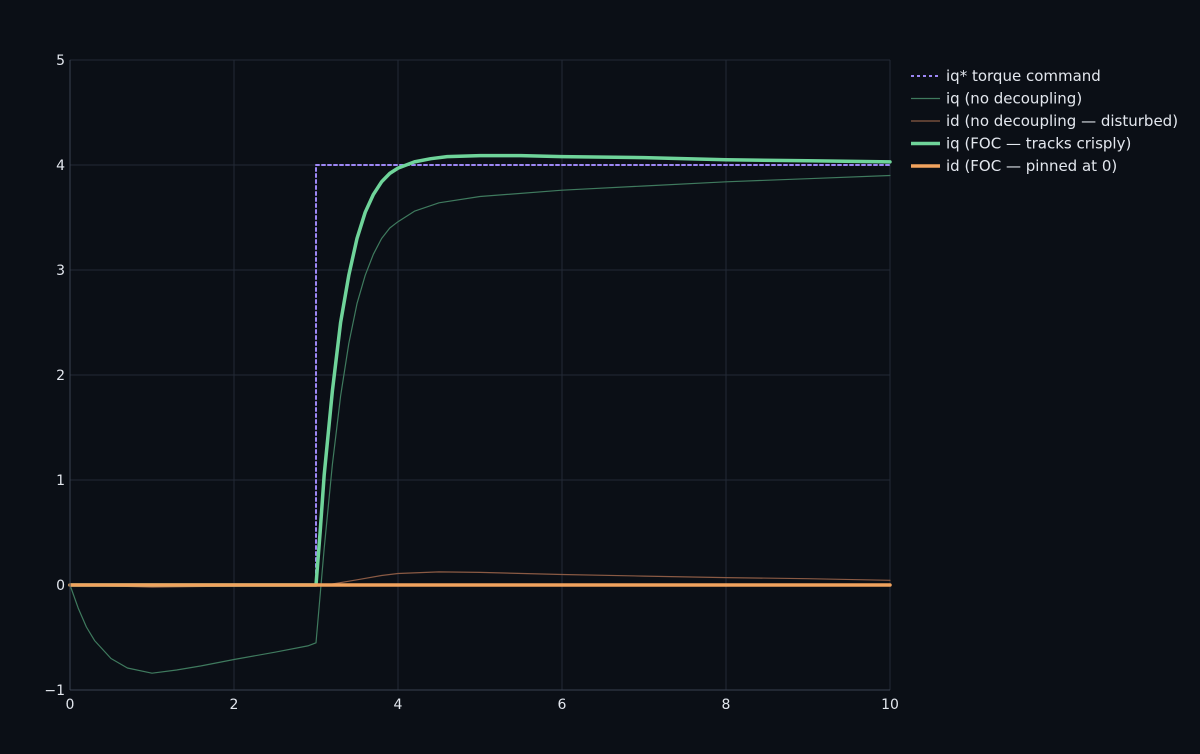 The height and width of the screenshot is (754, 1200). I want to click on y-tick-label: 5, so click(60, 61).